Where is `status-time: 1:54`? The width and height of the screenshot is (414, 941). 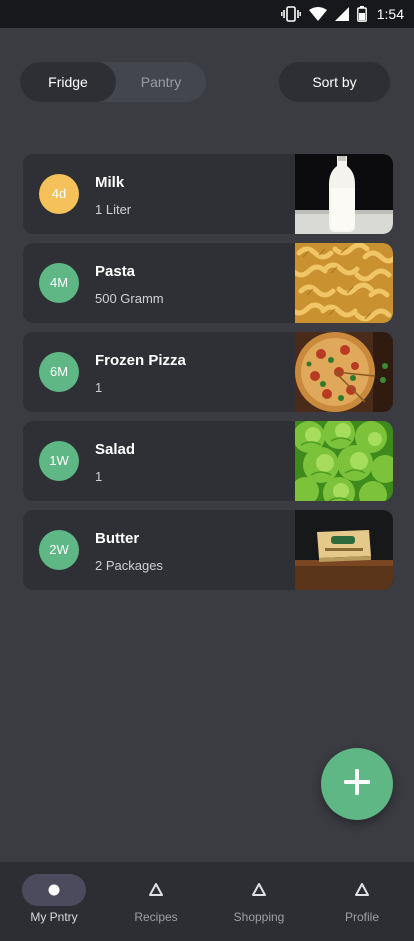
status-time: 1:54 is located at coordinates (390, 14).